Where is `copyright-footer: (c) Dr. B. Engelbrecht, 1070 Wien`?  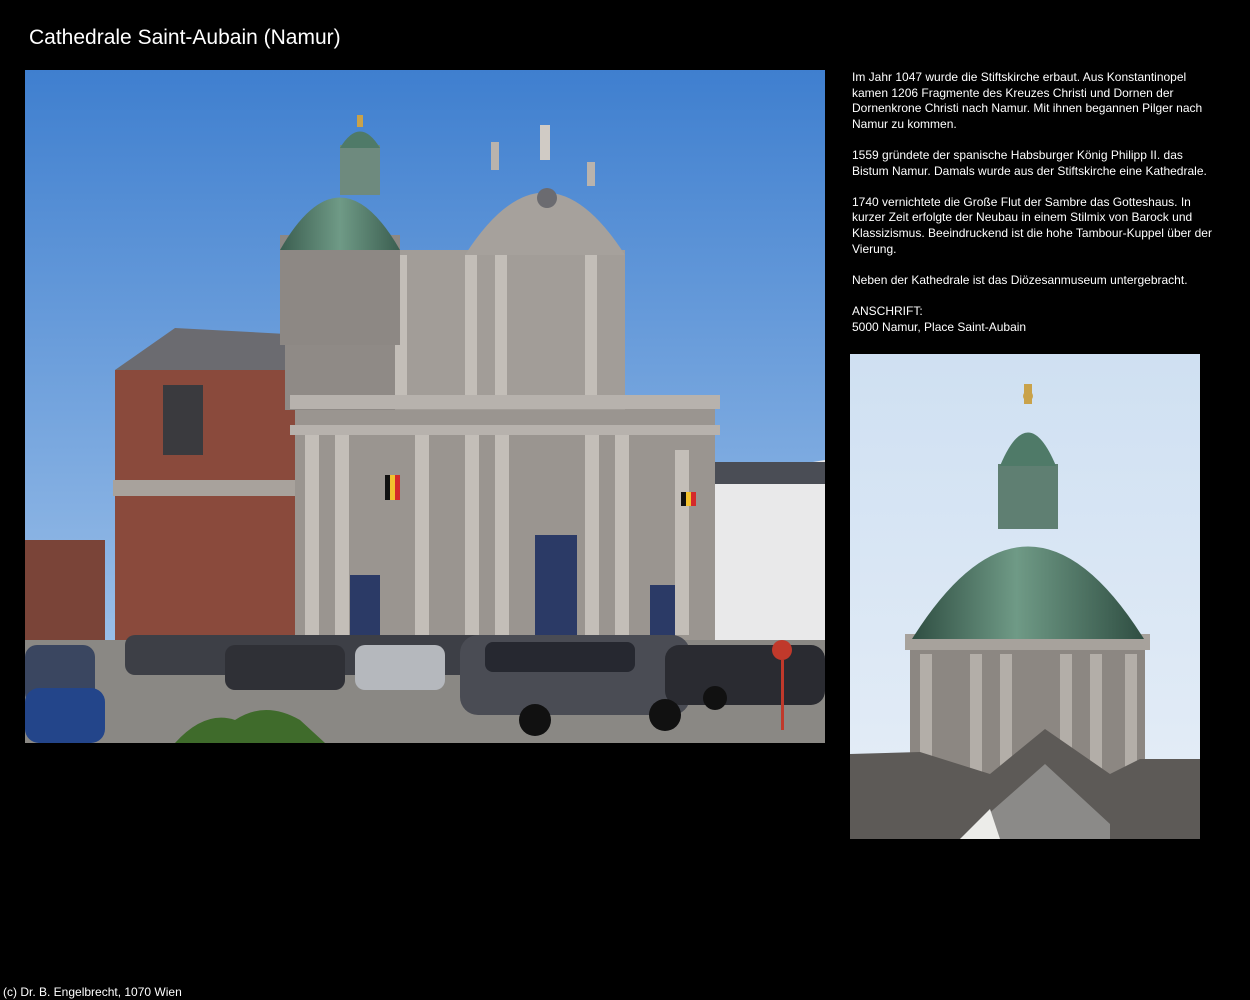 copyright-footer: (c) Dr. B. Engelbrecht, 1070 Wien is located at coordinates (92, 992).